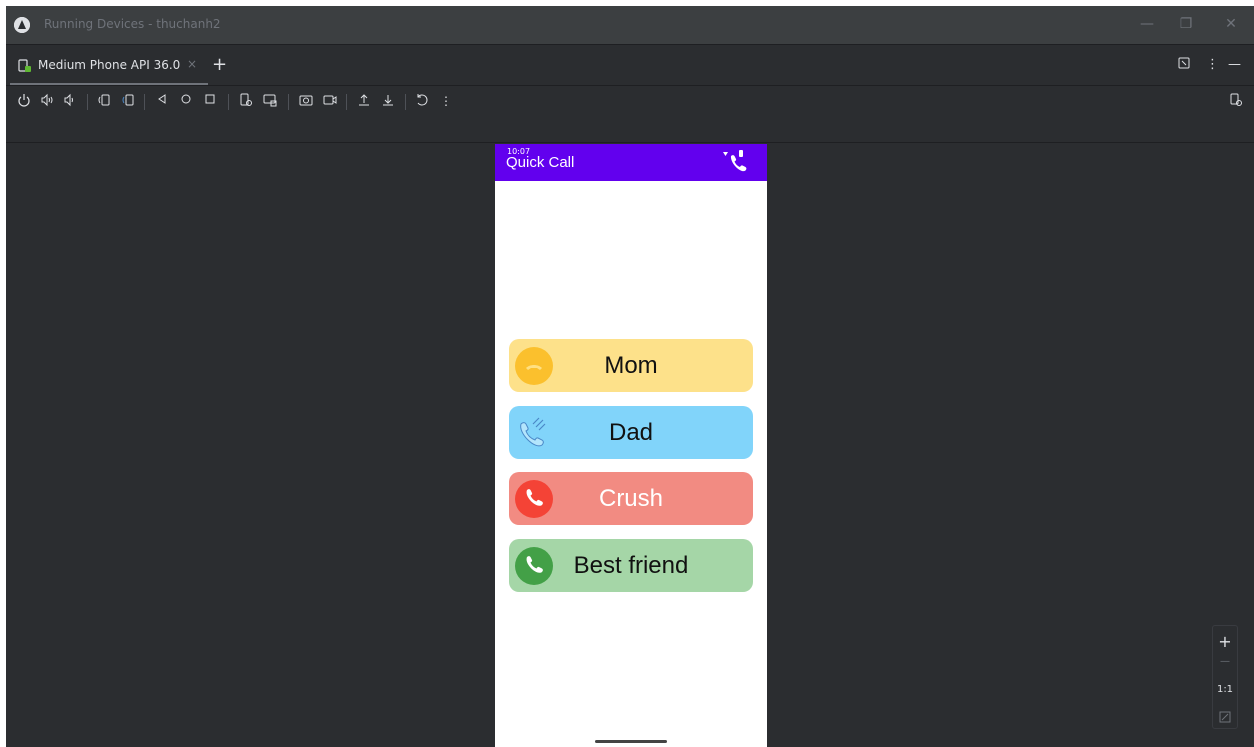  I want to click on camera-icon, so click(306, 101).